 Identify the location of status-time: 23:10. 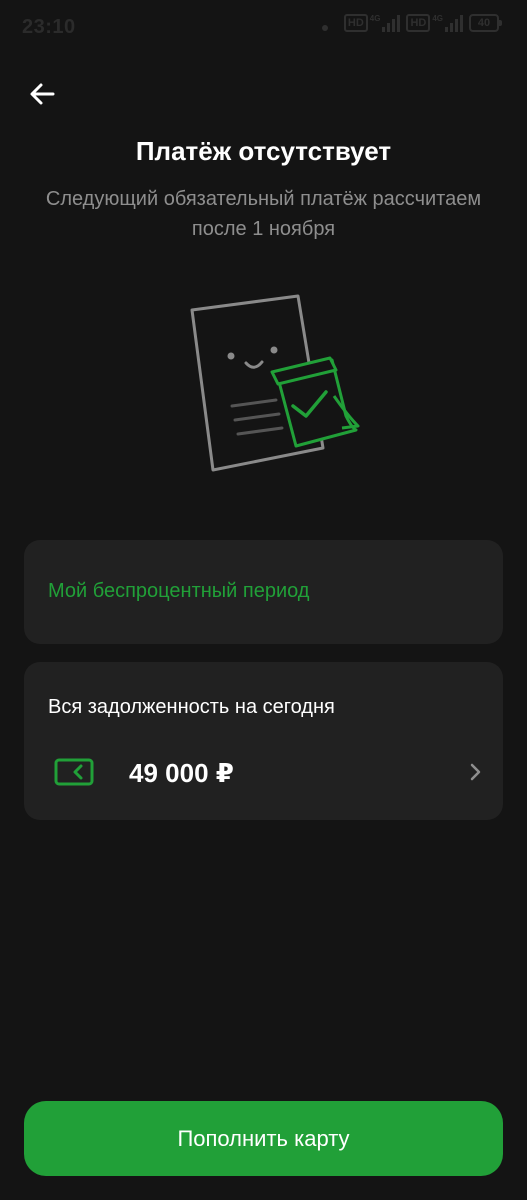
(49, 27).